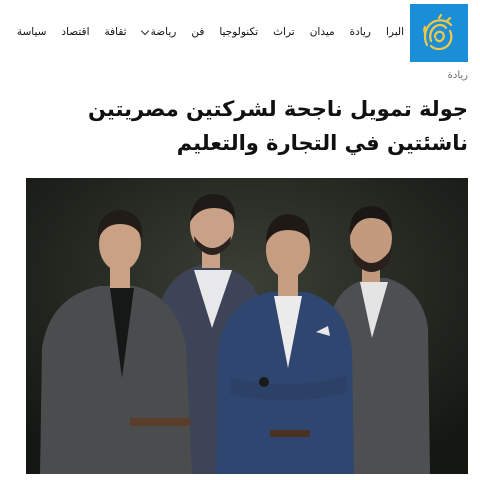  Describe the element at coordinates (32, 32) in the screenshot. I see `nav-item-politics: سياسة` at that location.